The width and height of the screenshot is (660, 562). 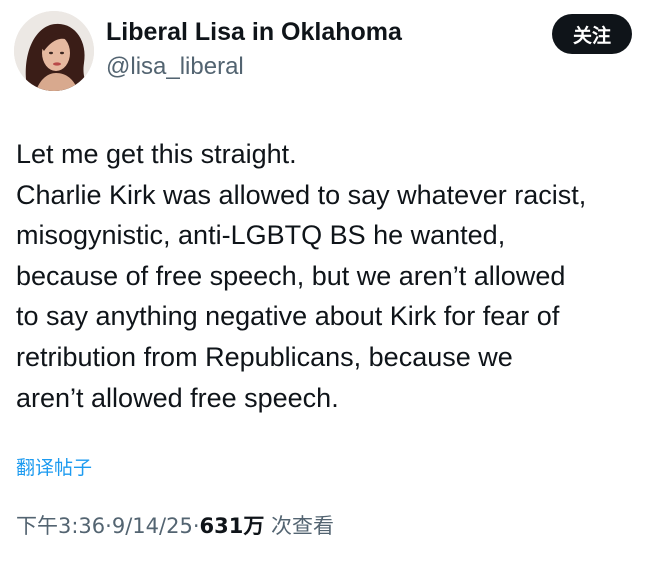 What do you see at coordinates (264, 356) in the screenshot?
I see `post-text-line: retribution from Republicans, because we` at bounding box center [264, 356].